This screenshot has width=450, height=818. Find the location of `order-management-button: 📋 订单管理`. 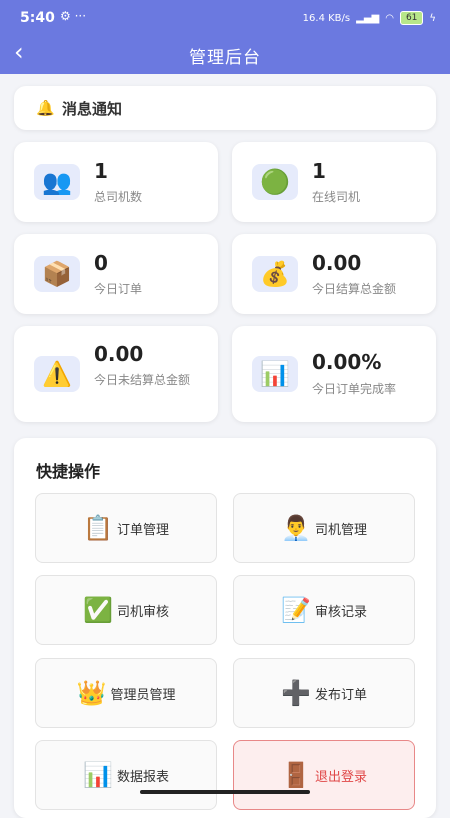

order-management-button: 📋 订单管理 is located at coordinates (126, 528).